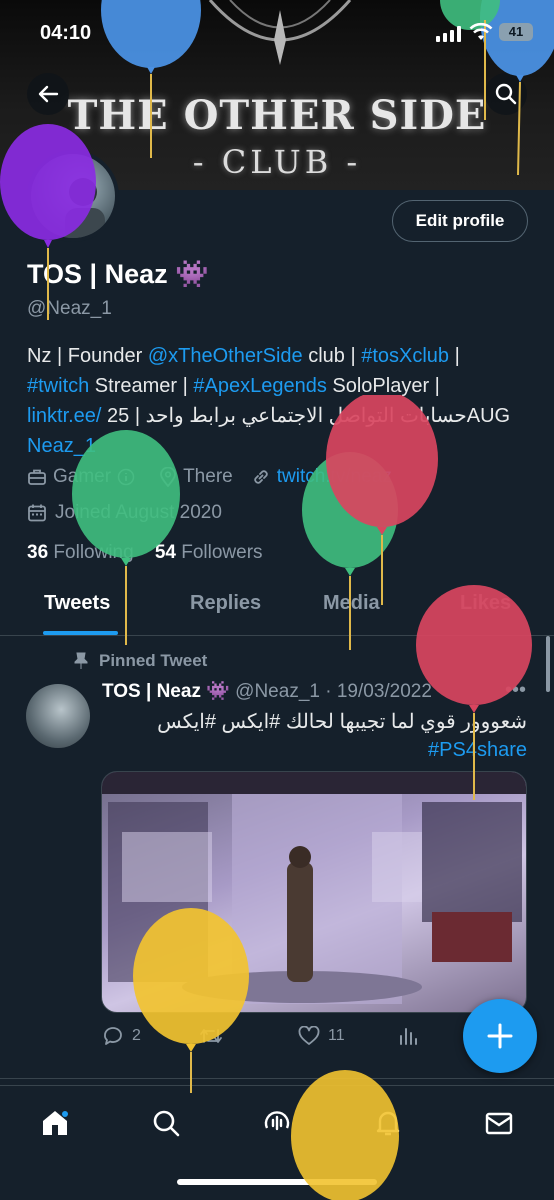  I want to click on like-button: 11, so click(321, 1036).